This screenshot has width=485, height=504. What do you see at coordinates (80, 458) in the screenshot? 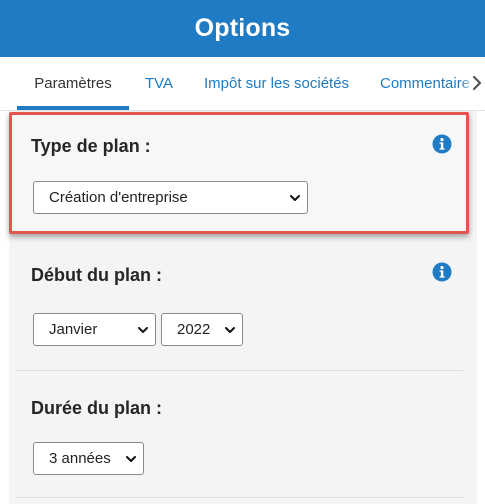
I see `plan-duration-value: 3 années` at bounding box center [80, 458].